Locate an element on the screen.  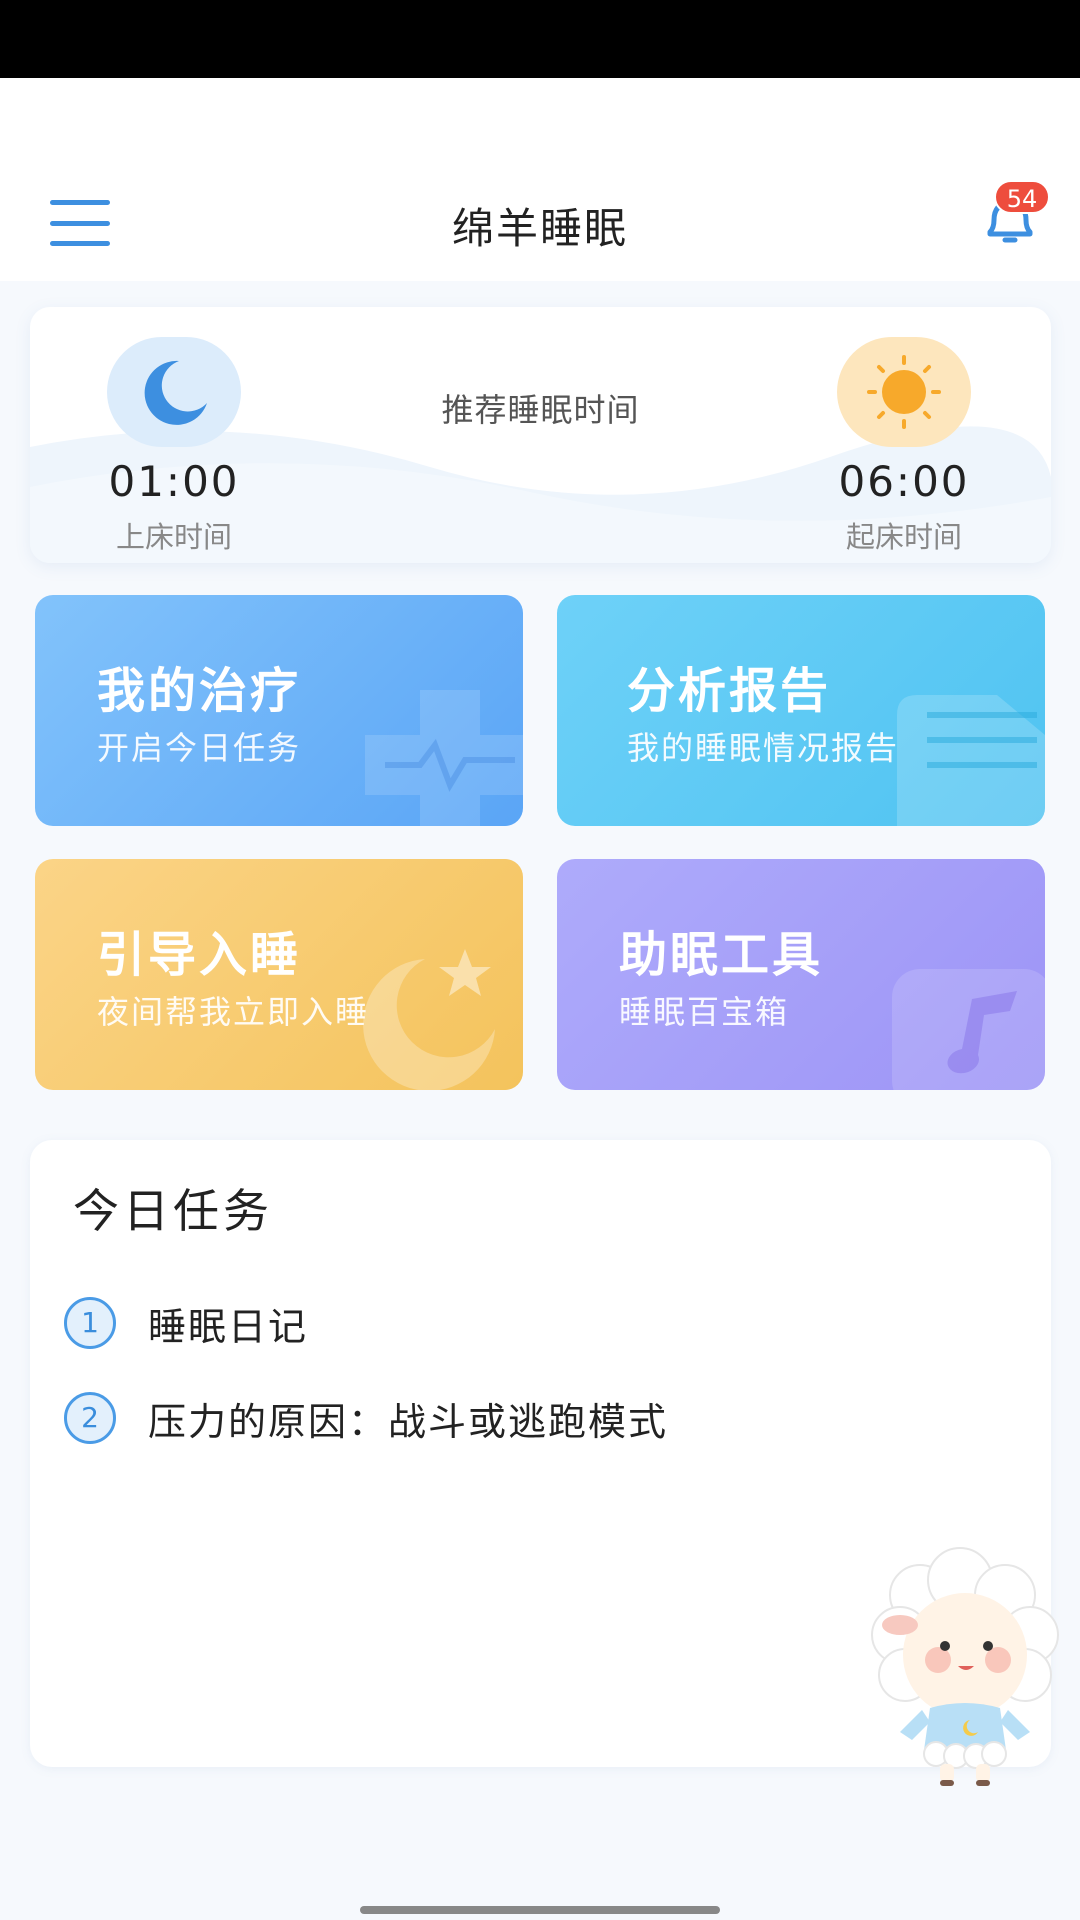
medical-cross-icon is located at coordinates (444, 758).